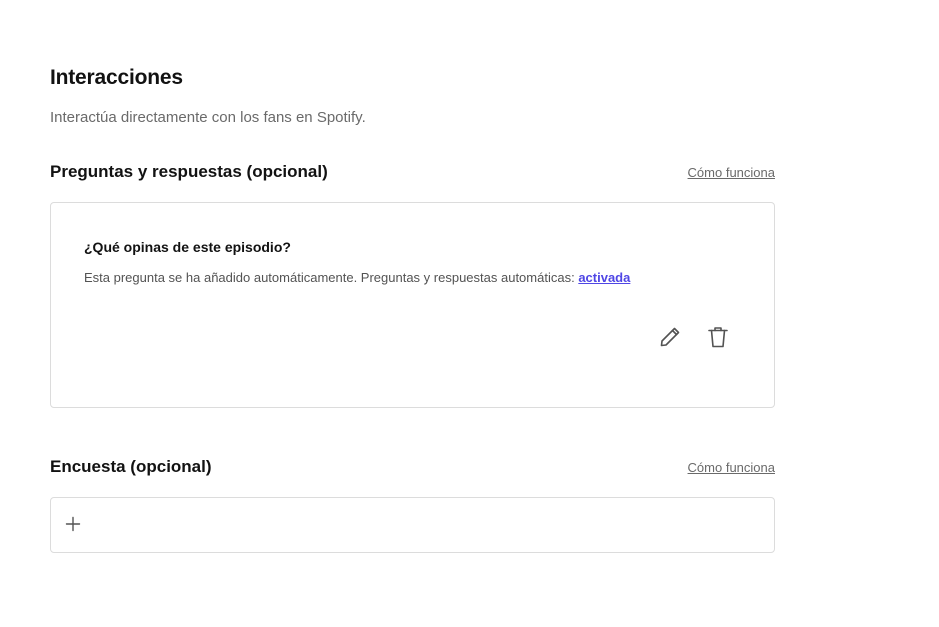 Image resolution: width=939 pixels, height=627 pixels. What do you see at coordinates (604, 277) in the screenshot?
I see `qa-auto-status-link: activada` at bounding box center [604, 277].